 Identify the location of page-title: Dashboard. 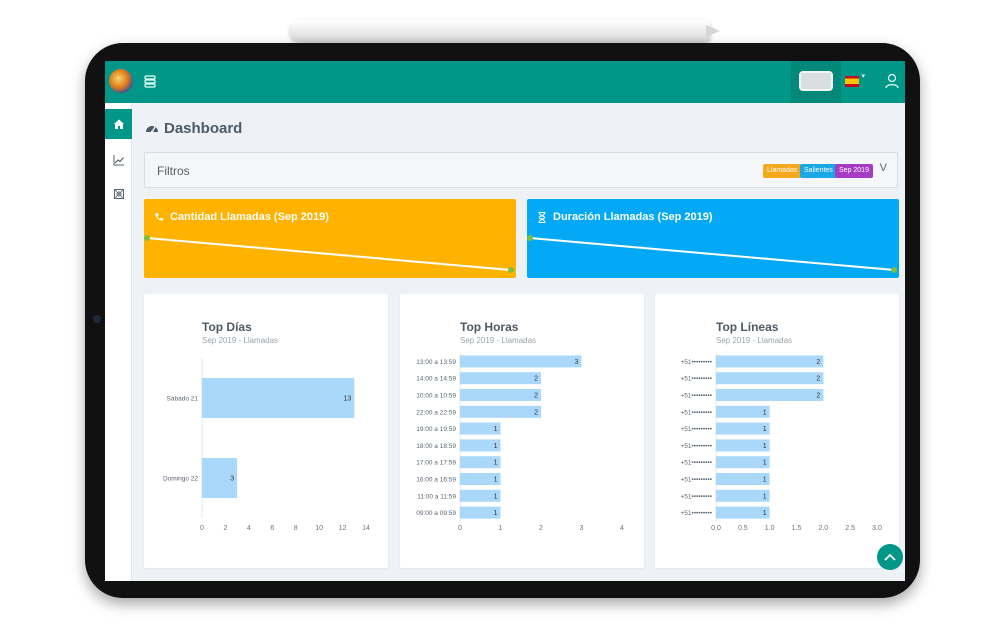
(193, 128).